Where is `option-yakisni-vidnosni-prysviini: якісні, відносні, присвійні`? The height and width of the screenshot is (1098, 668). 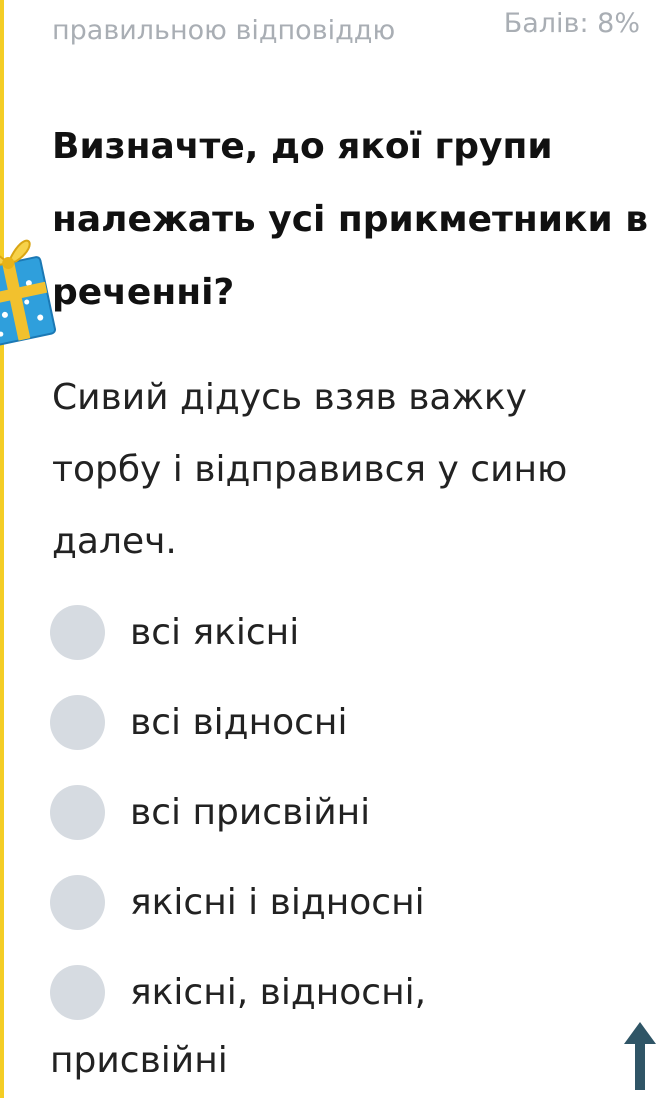
option-yakisni-vidnosni-prysviini: якісні, відносні, присвійні is located at coordinates (340, 1029).